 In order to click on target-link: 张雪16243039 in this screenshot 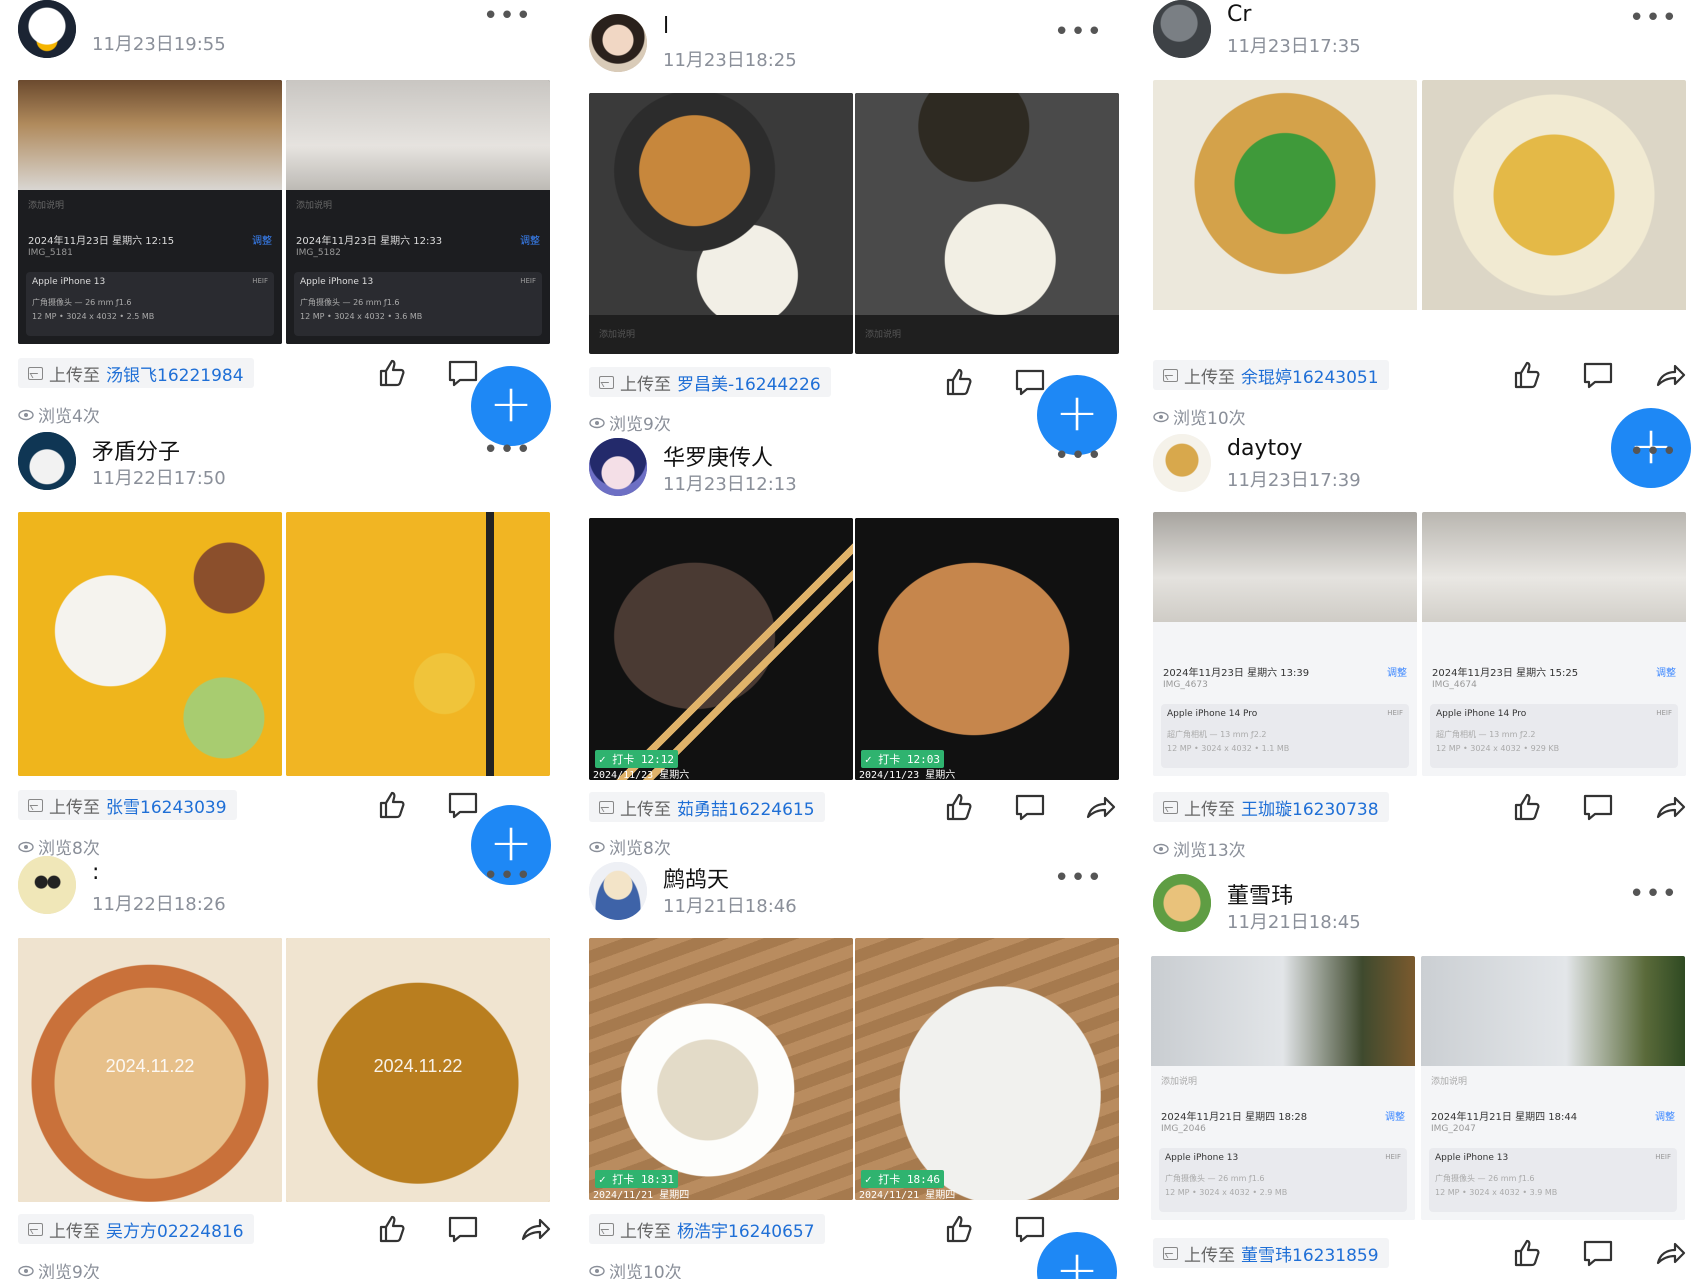, I will do `click(166, 805)`.